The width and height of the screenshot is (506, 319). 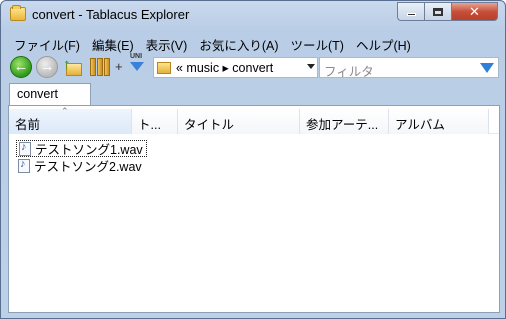 I want to click on caption-buttons: ✕, so click(x=447, y=11).